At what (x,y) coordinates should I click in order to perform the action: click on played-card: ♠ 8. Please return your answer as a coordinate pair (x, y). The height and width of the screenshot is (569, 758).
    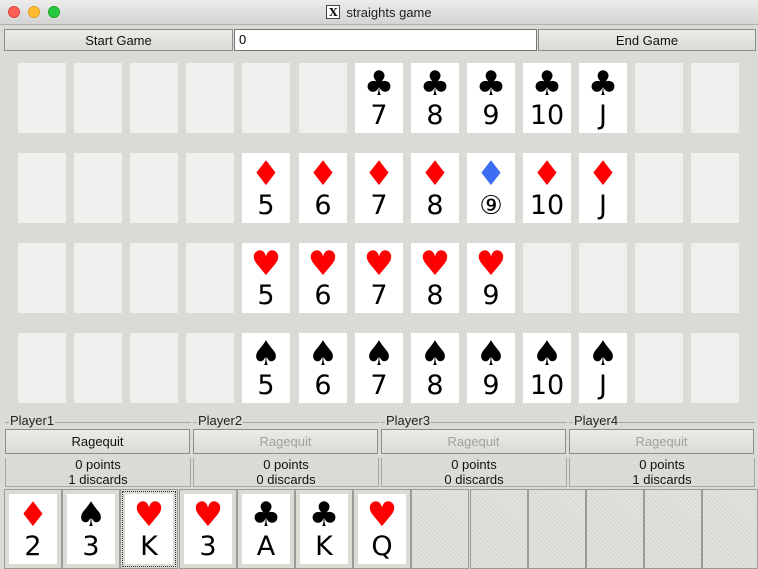
    Looking at the image, I should click on (435, 368).